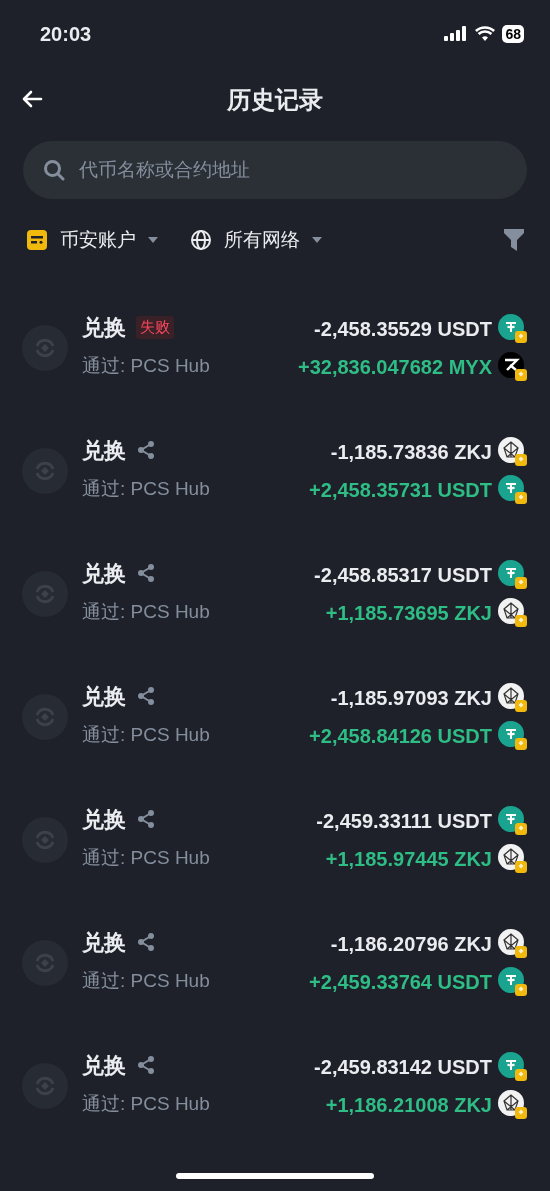  What do you see at coordinates (403, 1067) in the screenshot?
I see `amount-text: -2,459.83142 USDT` at bounding box center [403, 1067].